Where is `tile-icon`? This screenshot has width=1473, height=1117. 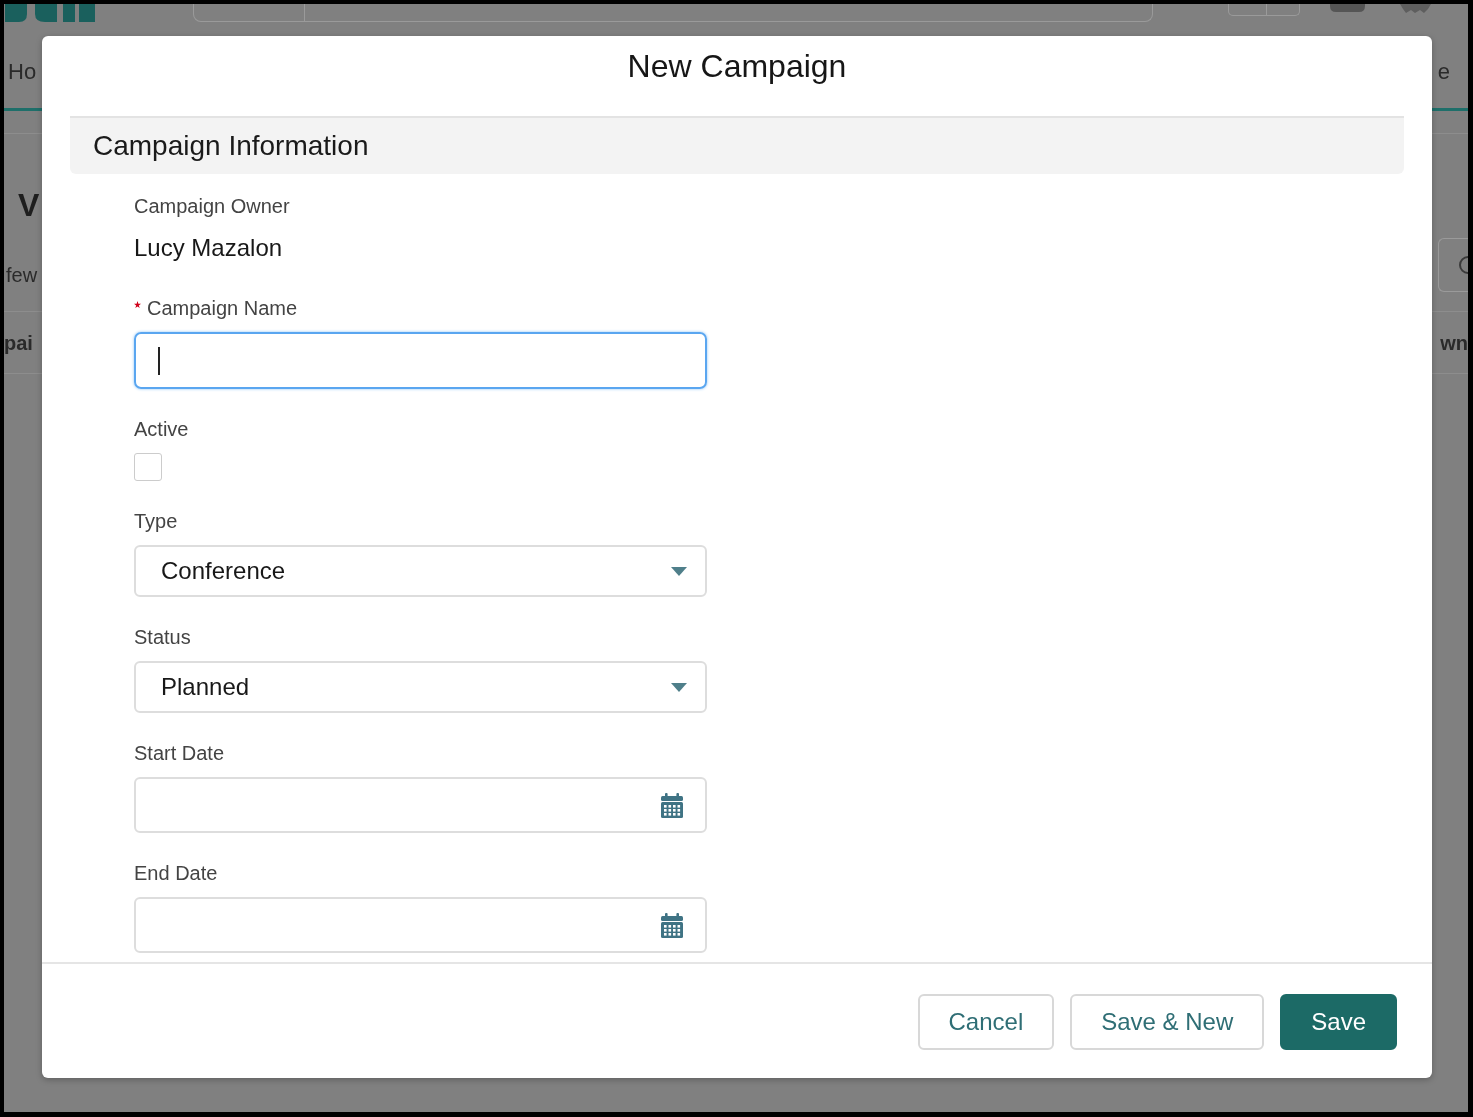
tile-icon is located at coordinates (1347, 8).